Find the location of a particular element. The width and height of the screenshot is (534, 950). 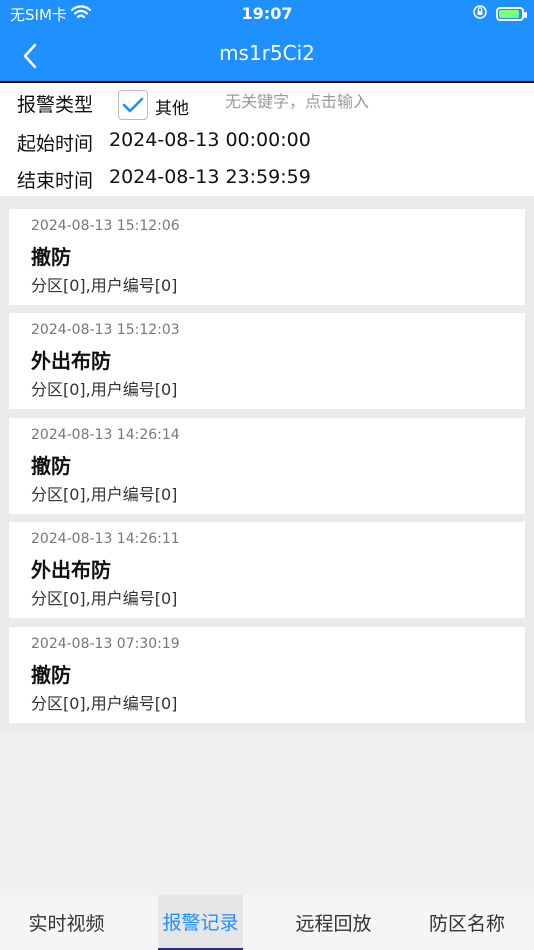

record-time: 2024-08-13 07:30:19 is located at coordinates (105, 644).